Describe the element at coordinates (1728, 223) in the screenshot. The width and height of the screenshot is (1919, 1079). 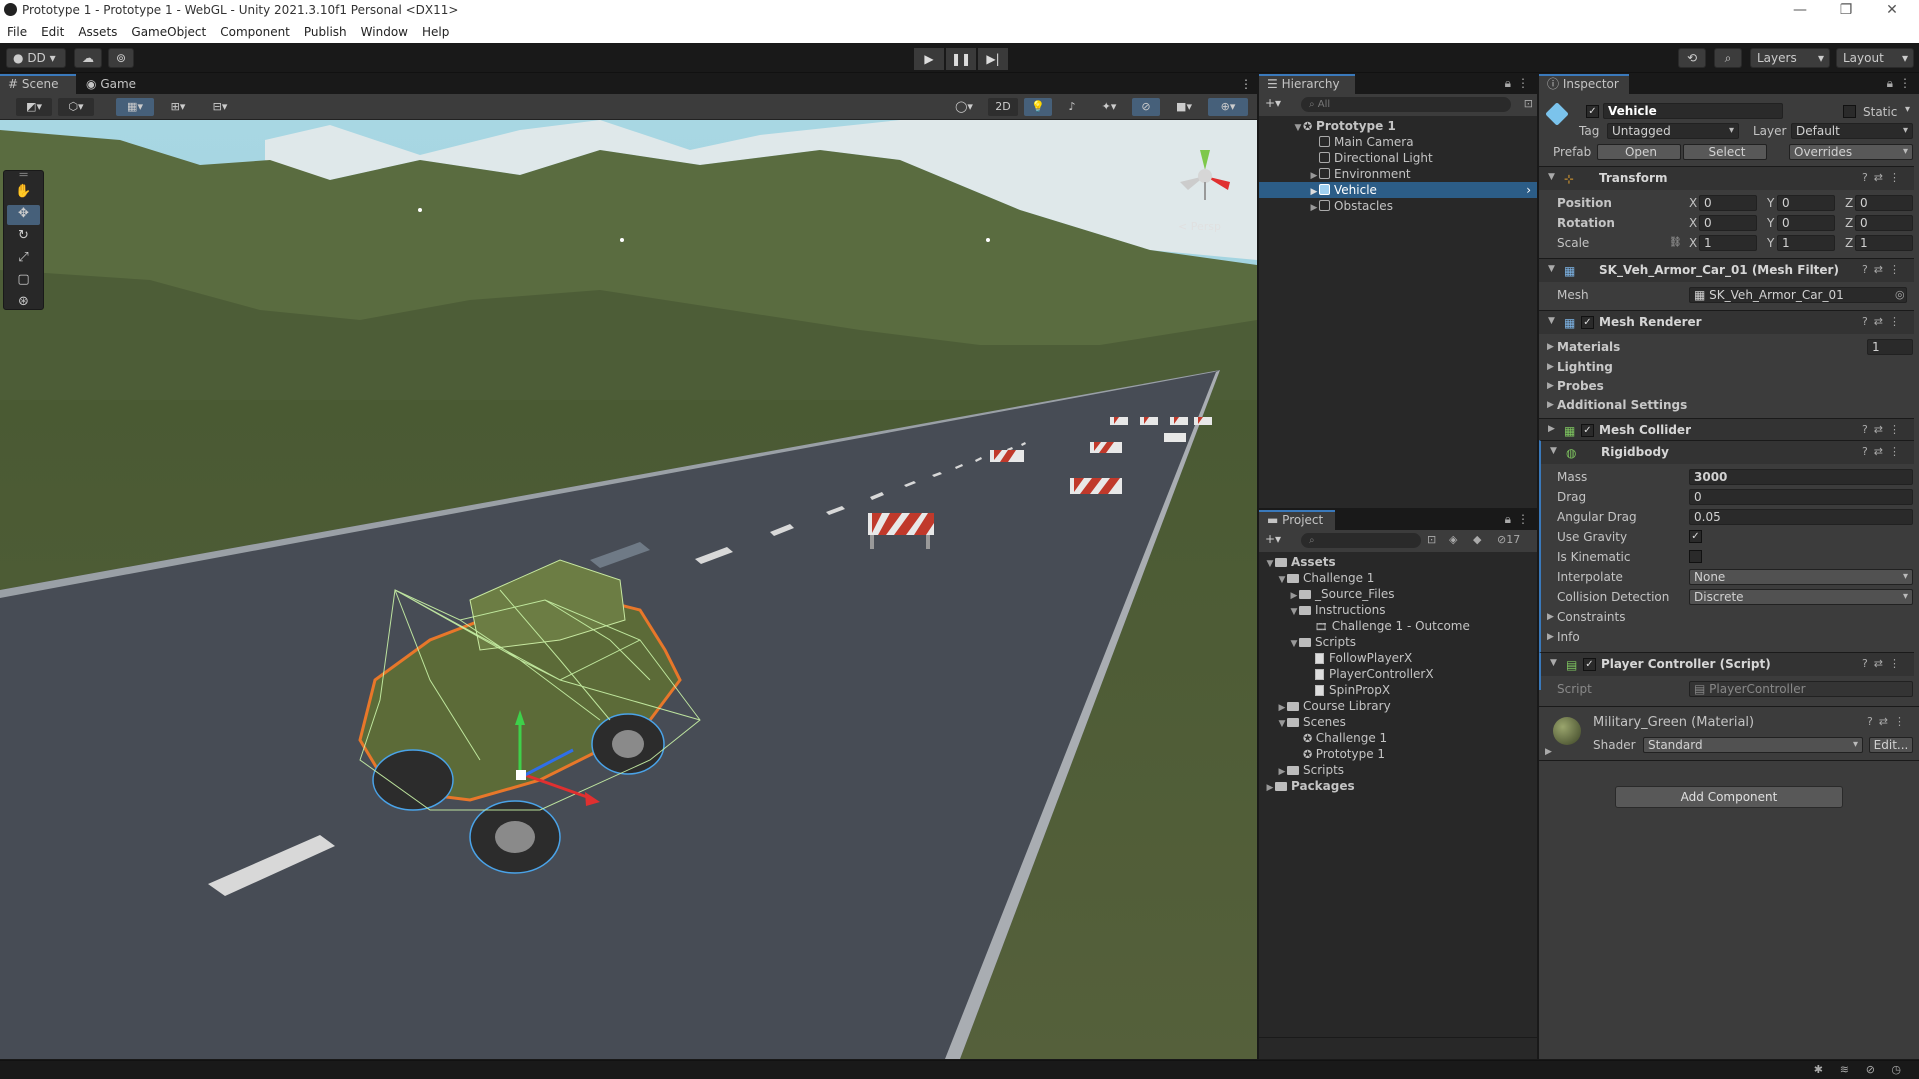
I see `rotation-x-field: 0` at that location.